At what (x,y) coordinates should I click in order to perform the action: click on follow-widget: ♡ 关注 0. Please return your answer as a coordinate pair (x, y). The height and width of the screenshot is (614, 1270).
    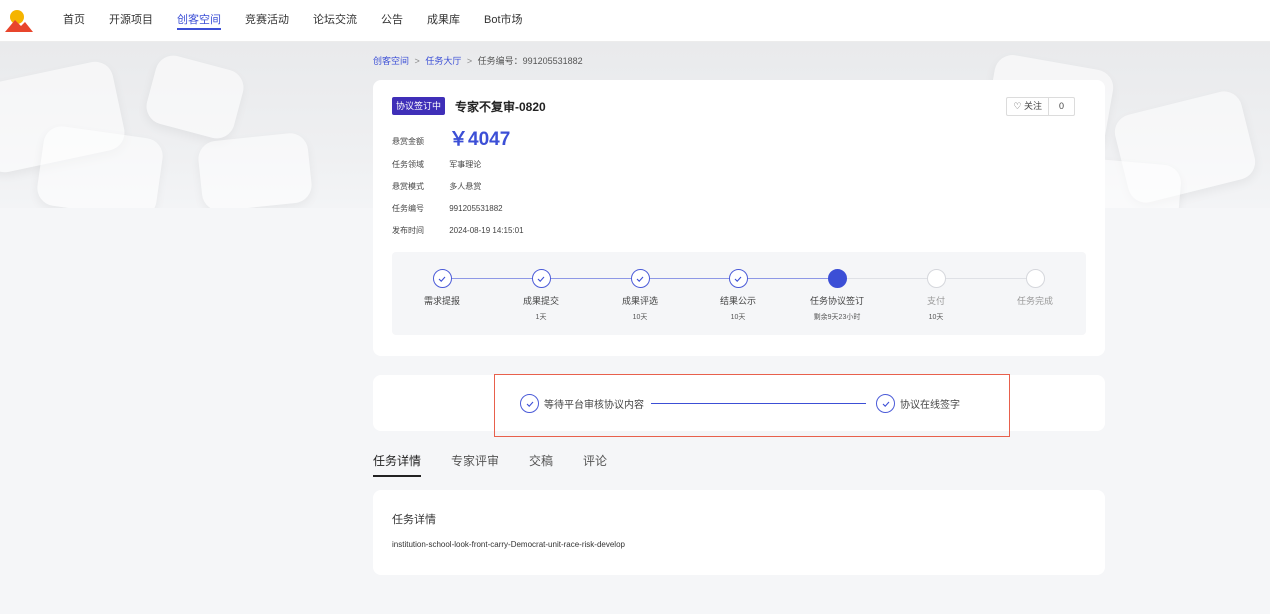
    Looking at the image, I should click on (1040, 106).